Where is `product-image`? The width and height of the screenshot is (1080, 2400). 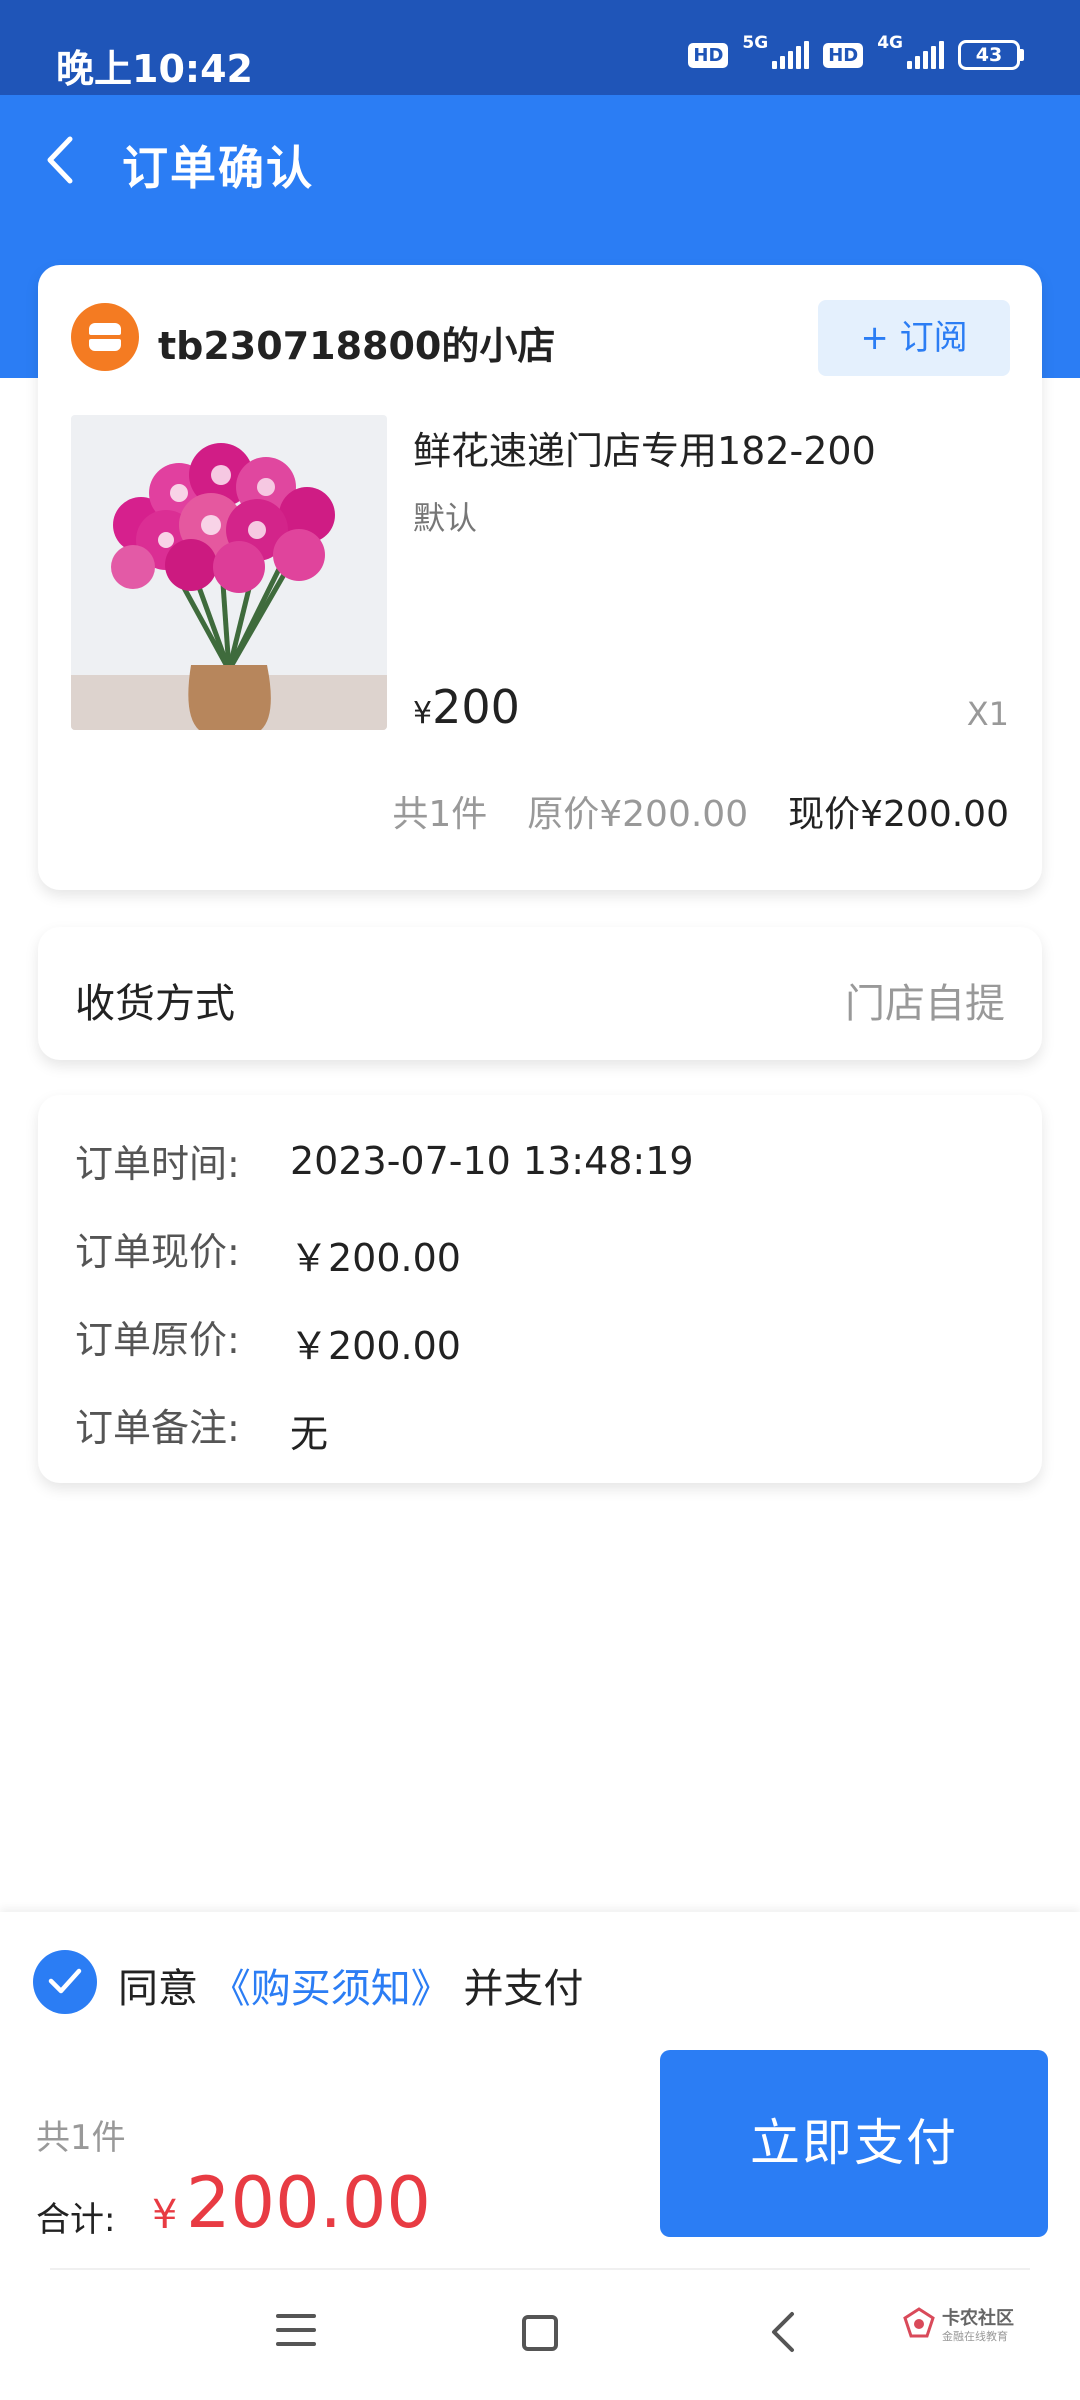
product-image is located at coordinates (229, 572).